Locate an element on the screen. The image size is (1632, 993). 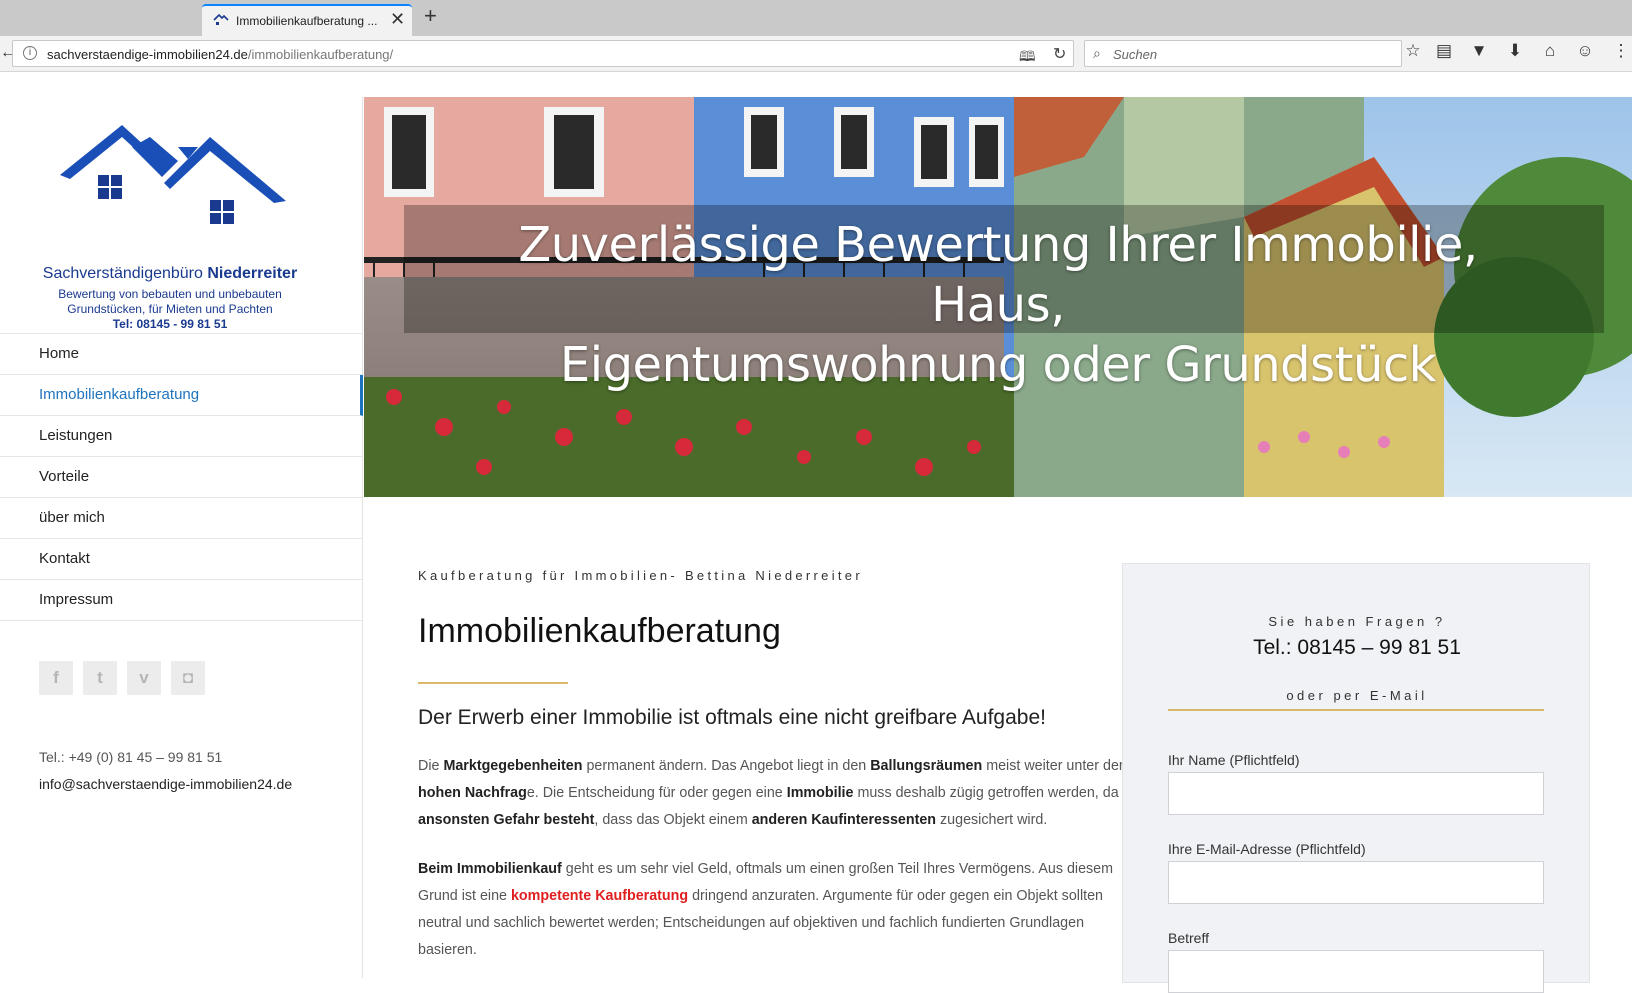
email-field-label: Ihre E-Mail-Adresse (Pflichtfeld) is located at coordinates (1267, 849).